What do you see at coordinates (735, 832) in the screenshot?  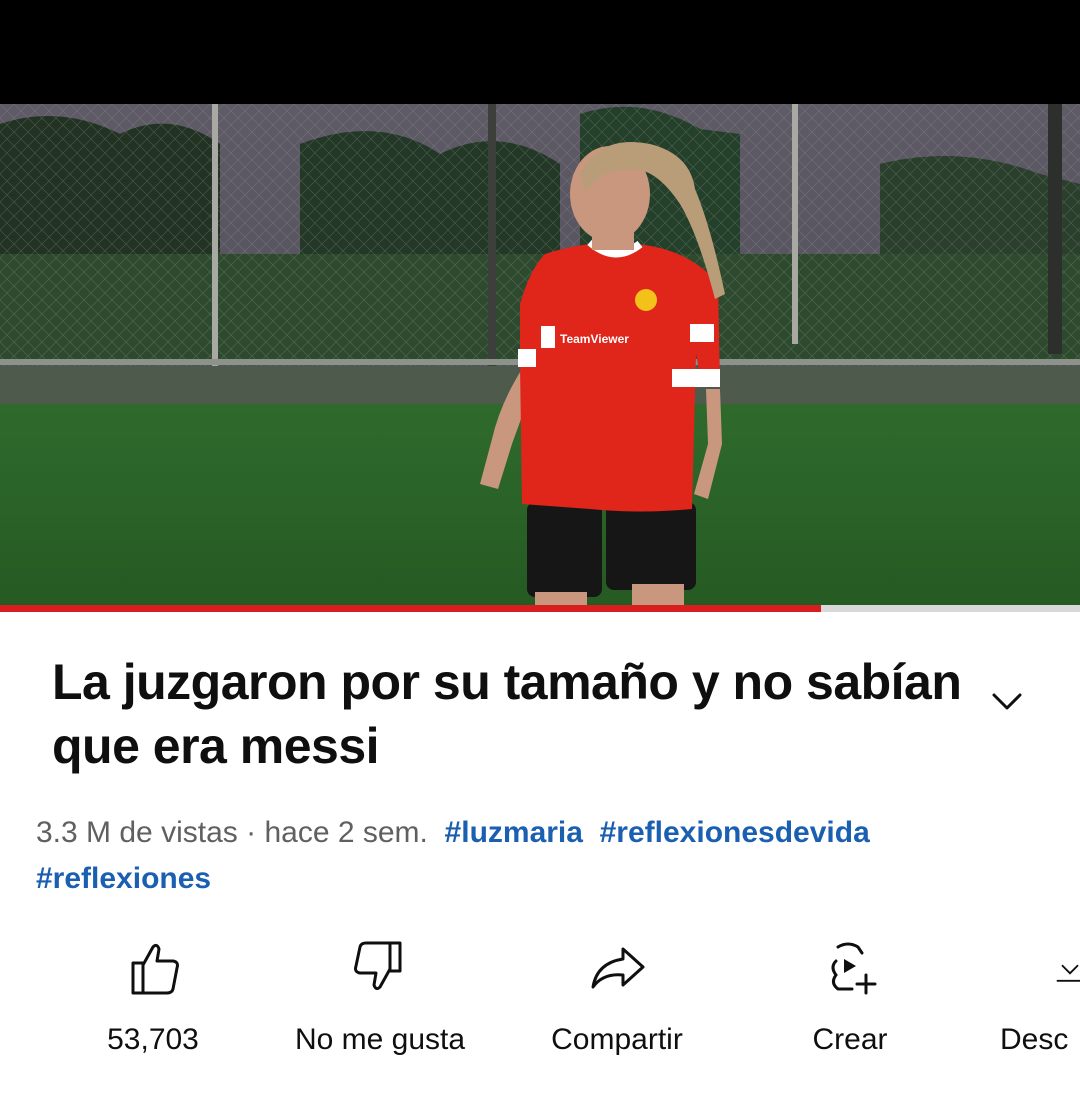 I see `hashtag-link: #reflexionesdevida` at bounding box center [735, 832].